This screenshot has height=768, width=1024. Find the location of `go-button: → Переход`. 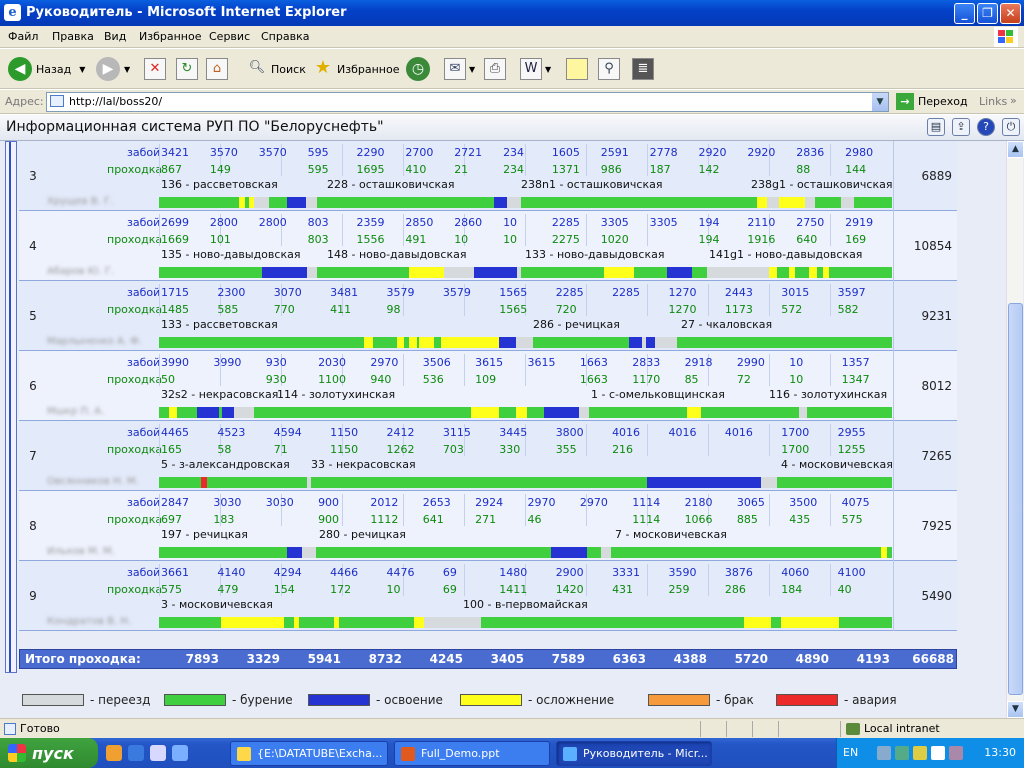

go-button: → Переход is located at coordinates (932, 101).